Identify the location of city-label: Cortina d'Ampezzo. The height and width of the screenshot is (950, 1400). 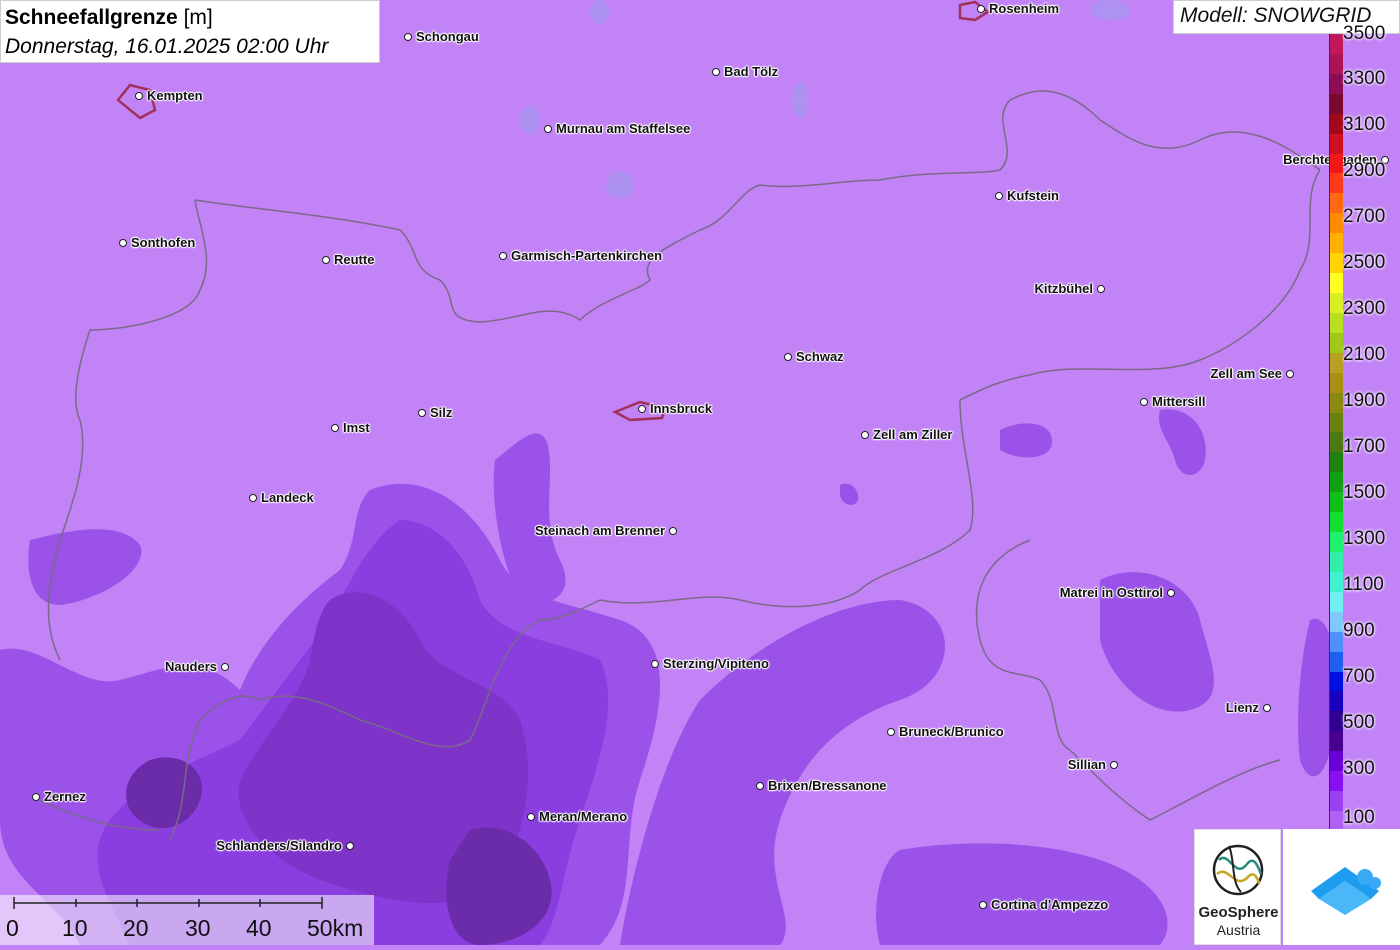
(1050, 904).